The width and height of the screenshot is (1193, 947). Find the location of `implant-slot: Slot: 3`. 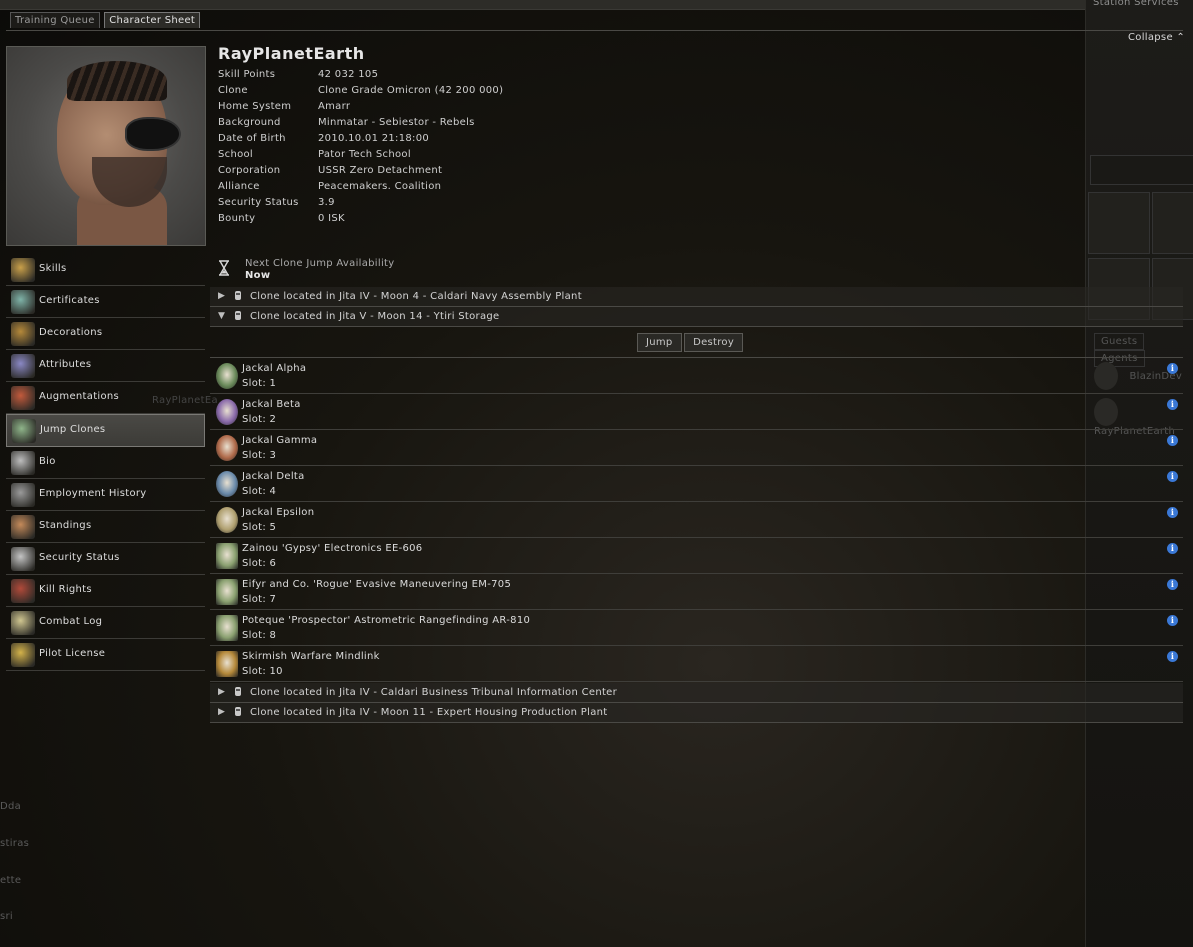

implant-slot: Slot: 3 is located at coordinates (259, 455).